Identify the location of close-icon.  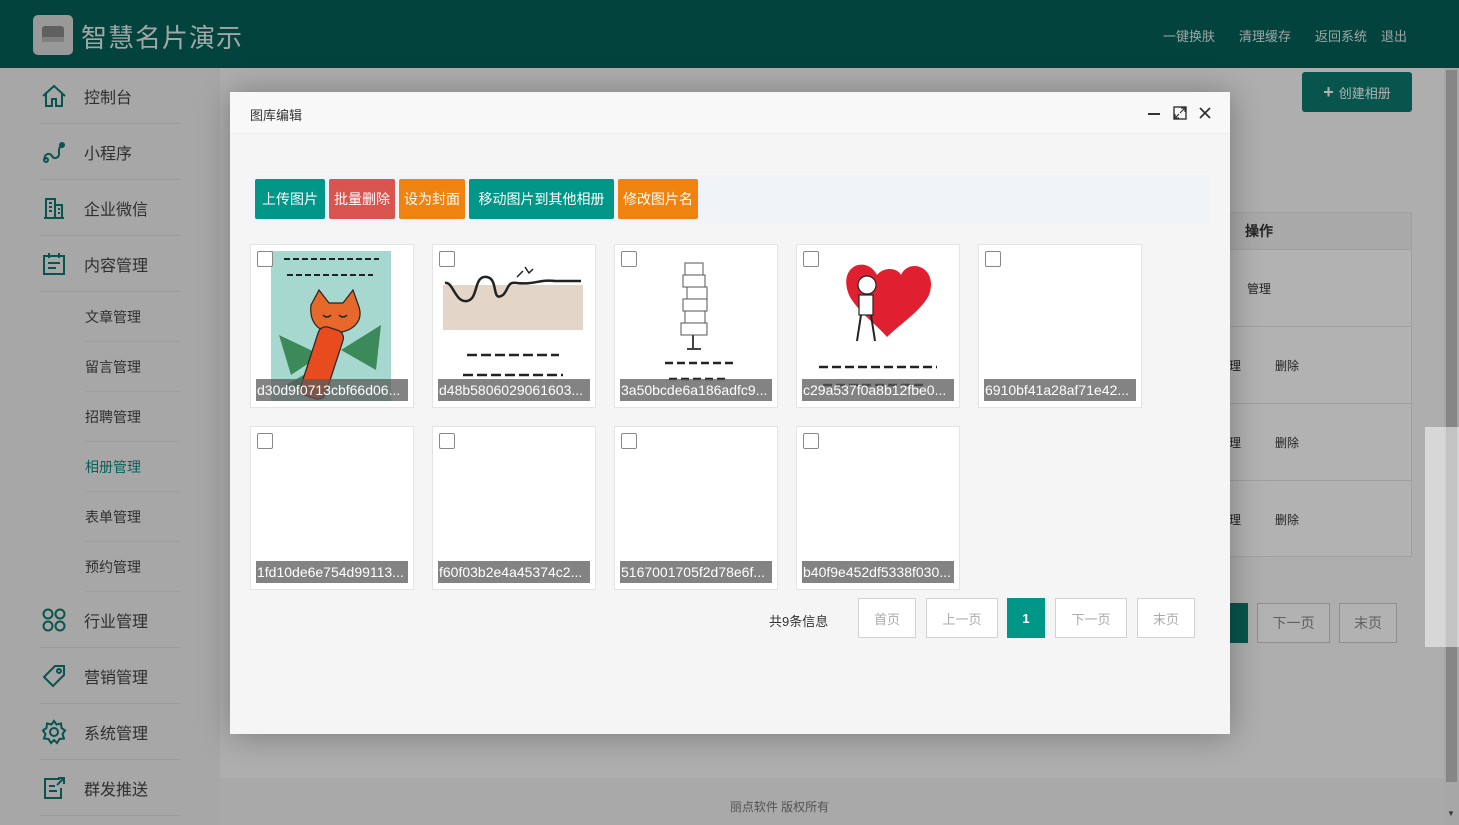
(1205, 113).